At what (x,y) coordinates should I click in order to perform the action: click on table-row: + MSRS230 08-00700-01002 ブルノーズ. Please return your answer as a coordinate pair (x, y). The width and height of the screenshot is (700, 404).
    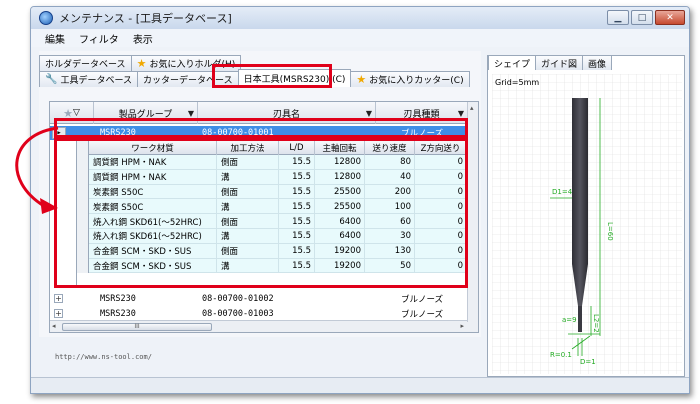
    Looking at the image, I should click on (264, 299).